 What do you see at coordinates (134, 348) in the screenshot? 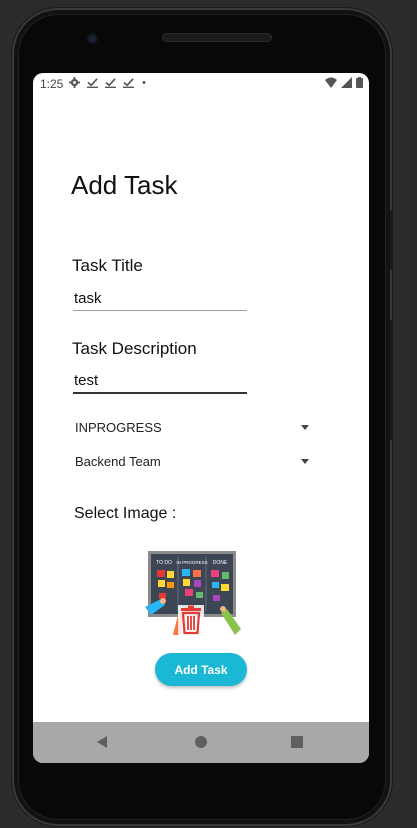
I see `task-description-label: Task Description` at bounding box center [134, 348].